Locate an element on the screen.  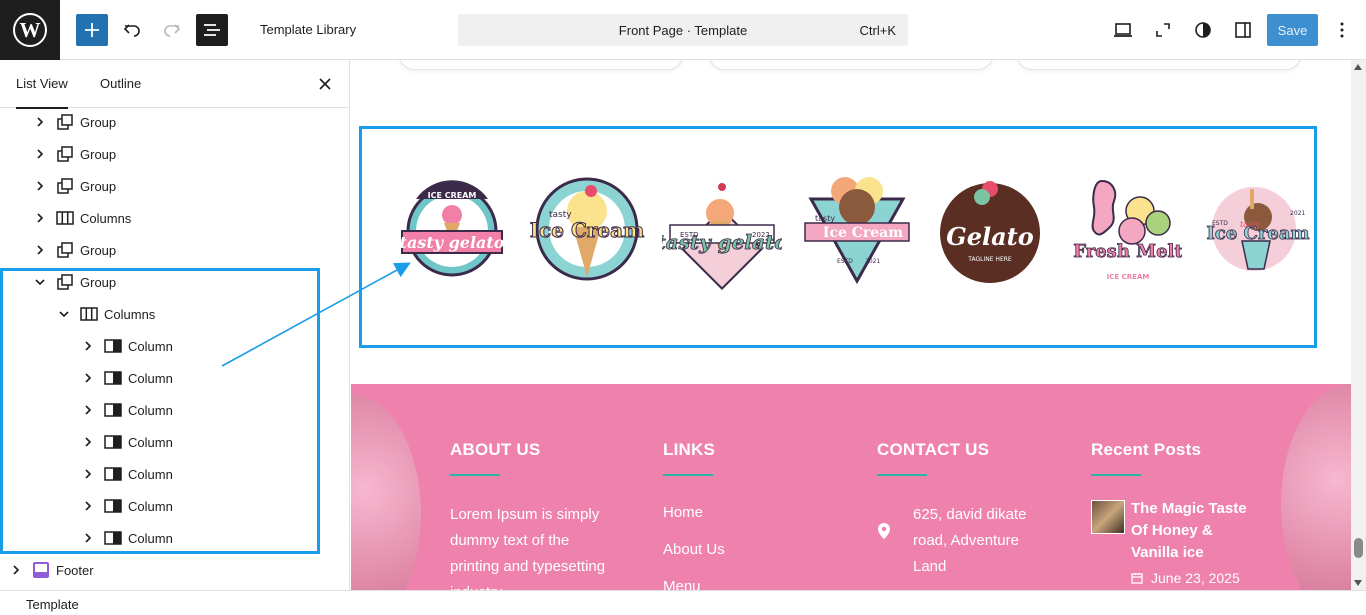
footer-links-heading: LINKS is located at coordinates (689, 449).